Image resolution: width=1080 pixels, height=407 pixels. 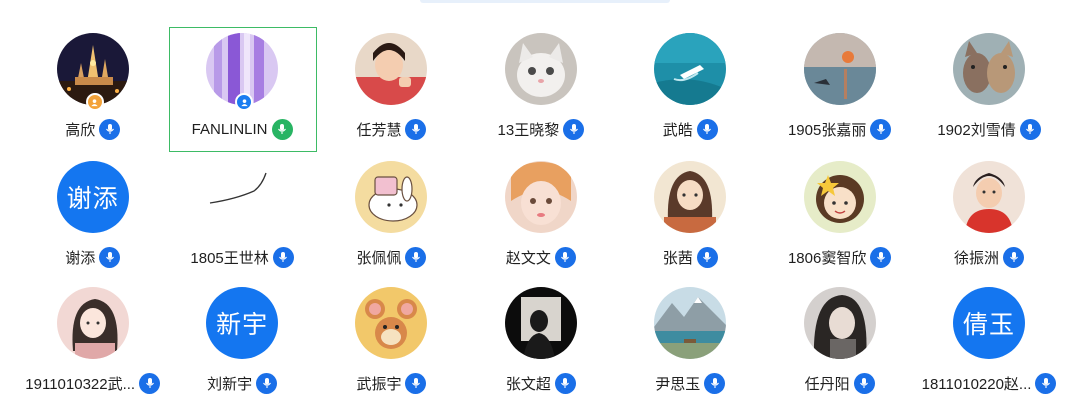 I want to click on user-badge-icon, so click(x=244, y=102).